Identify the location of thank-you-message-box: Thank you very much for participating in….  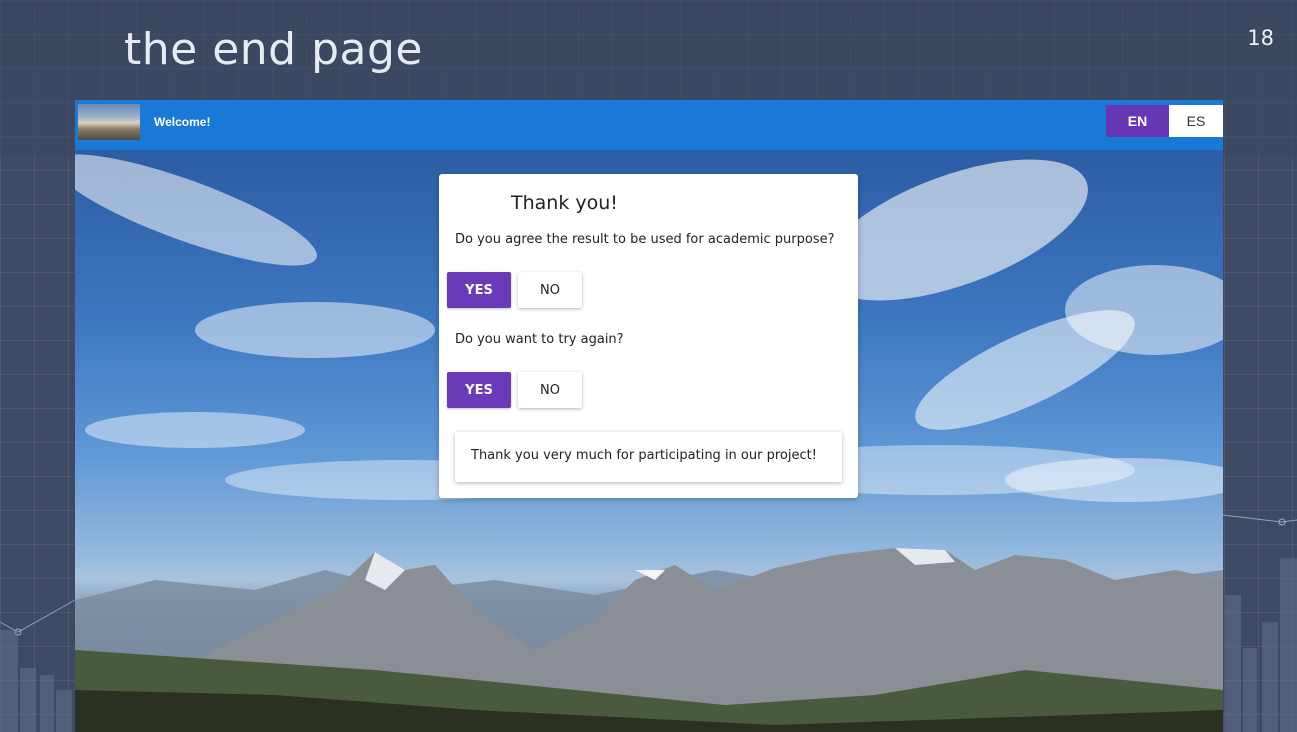
(648, 457).